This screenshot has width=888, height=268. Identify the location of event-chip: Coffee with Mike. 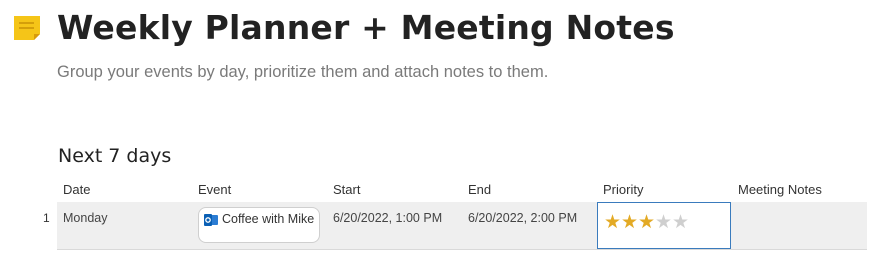
(259, 225).